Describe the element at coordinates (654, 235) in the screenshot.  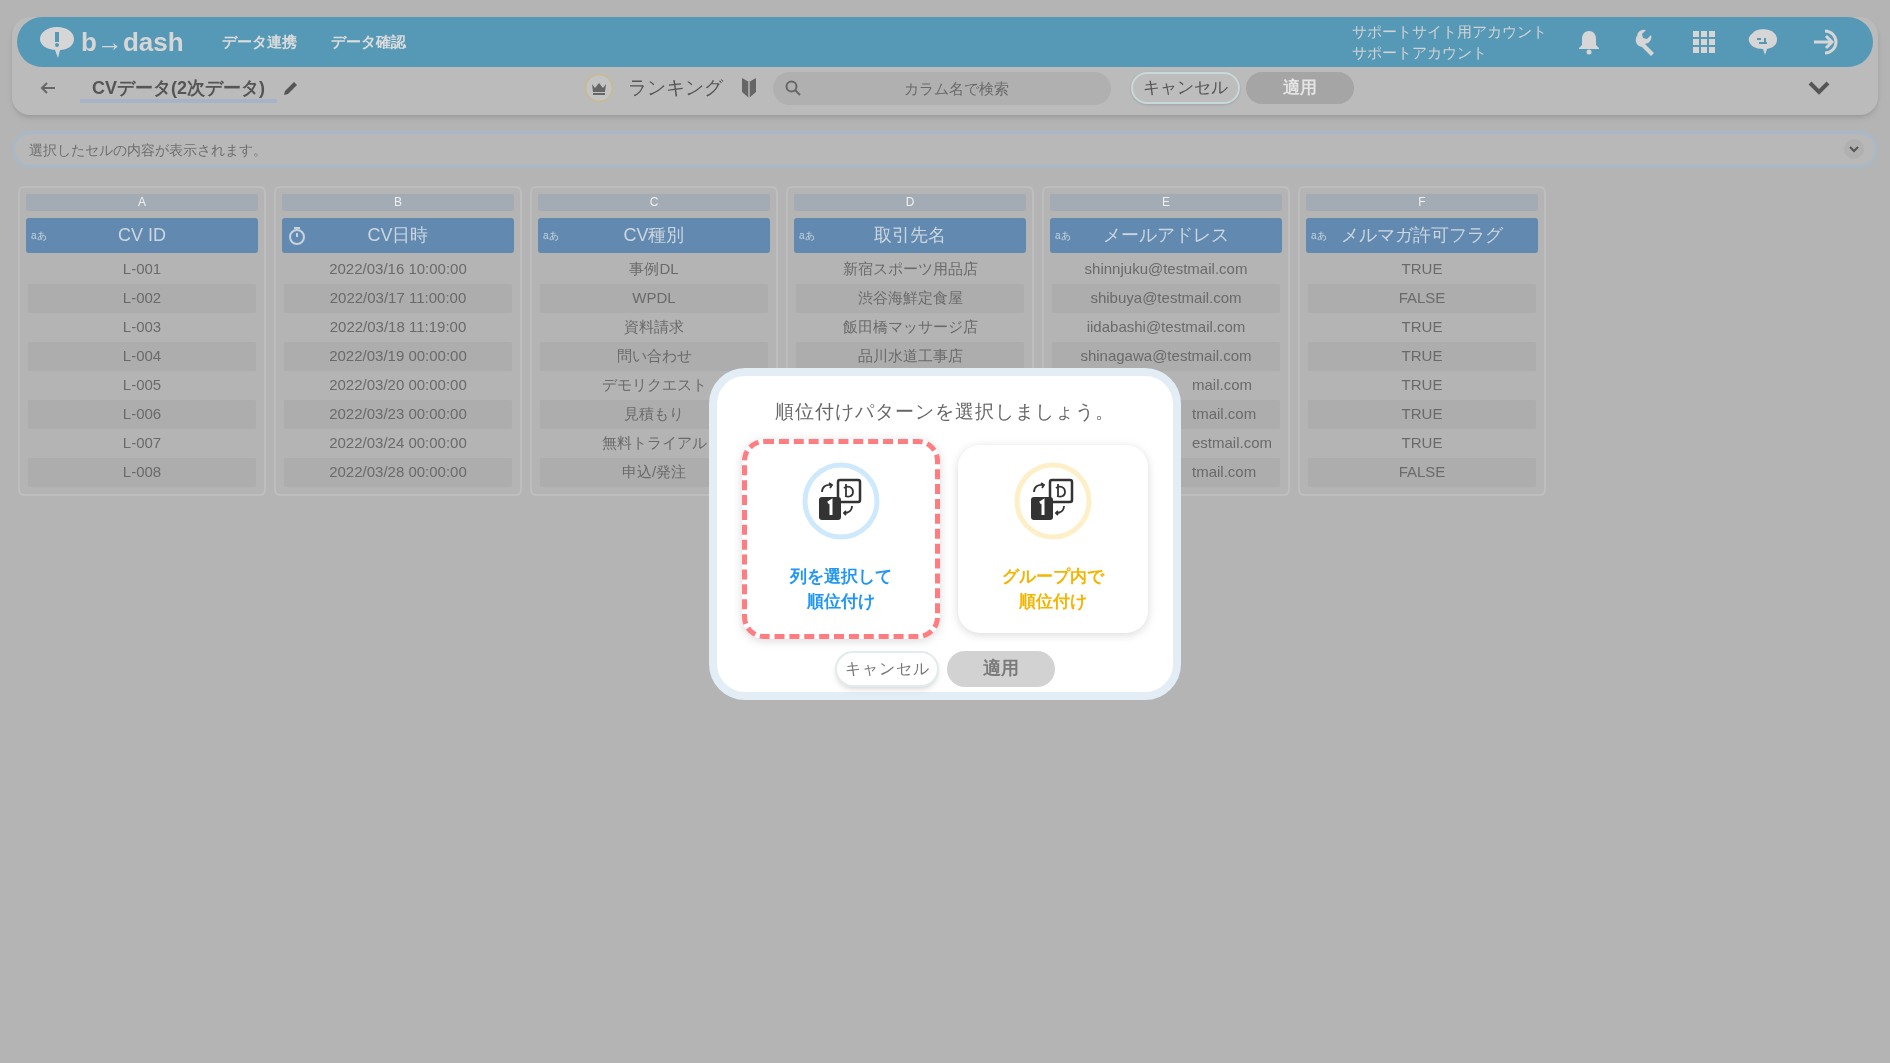
I see `column-header: aあ CV種別` at that location.